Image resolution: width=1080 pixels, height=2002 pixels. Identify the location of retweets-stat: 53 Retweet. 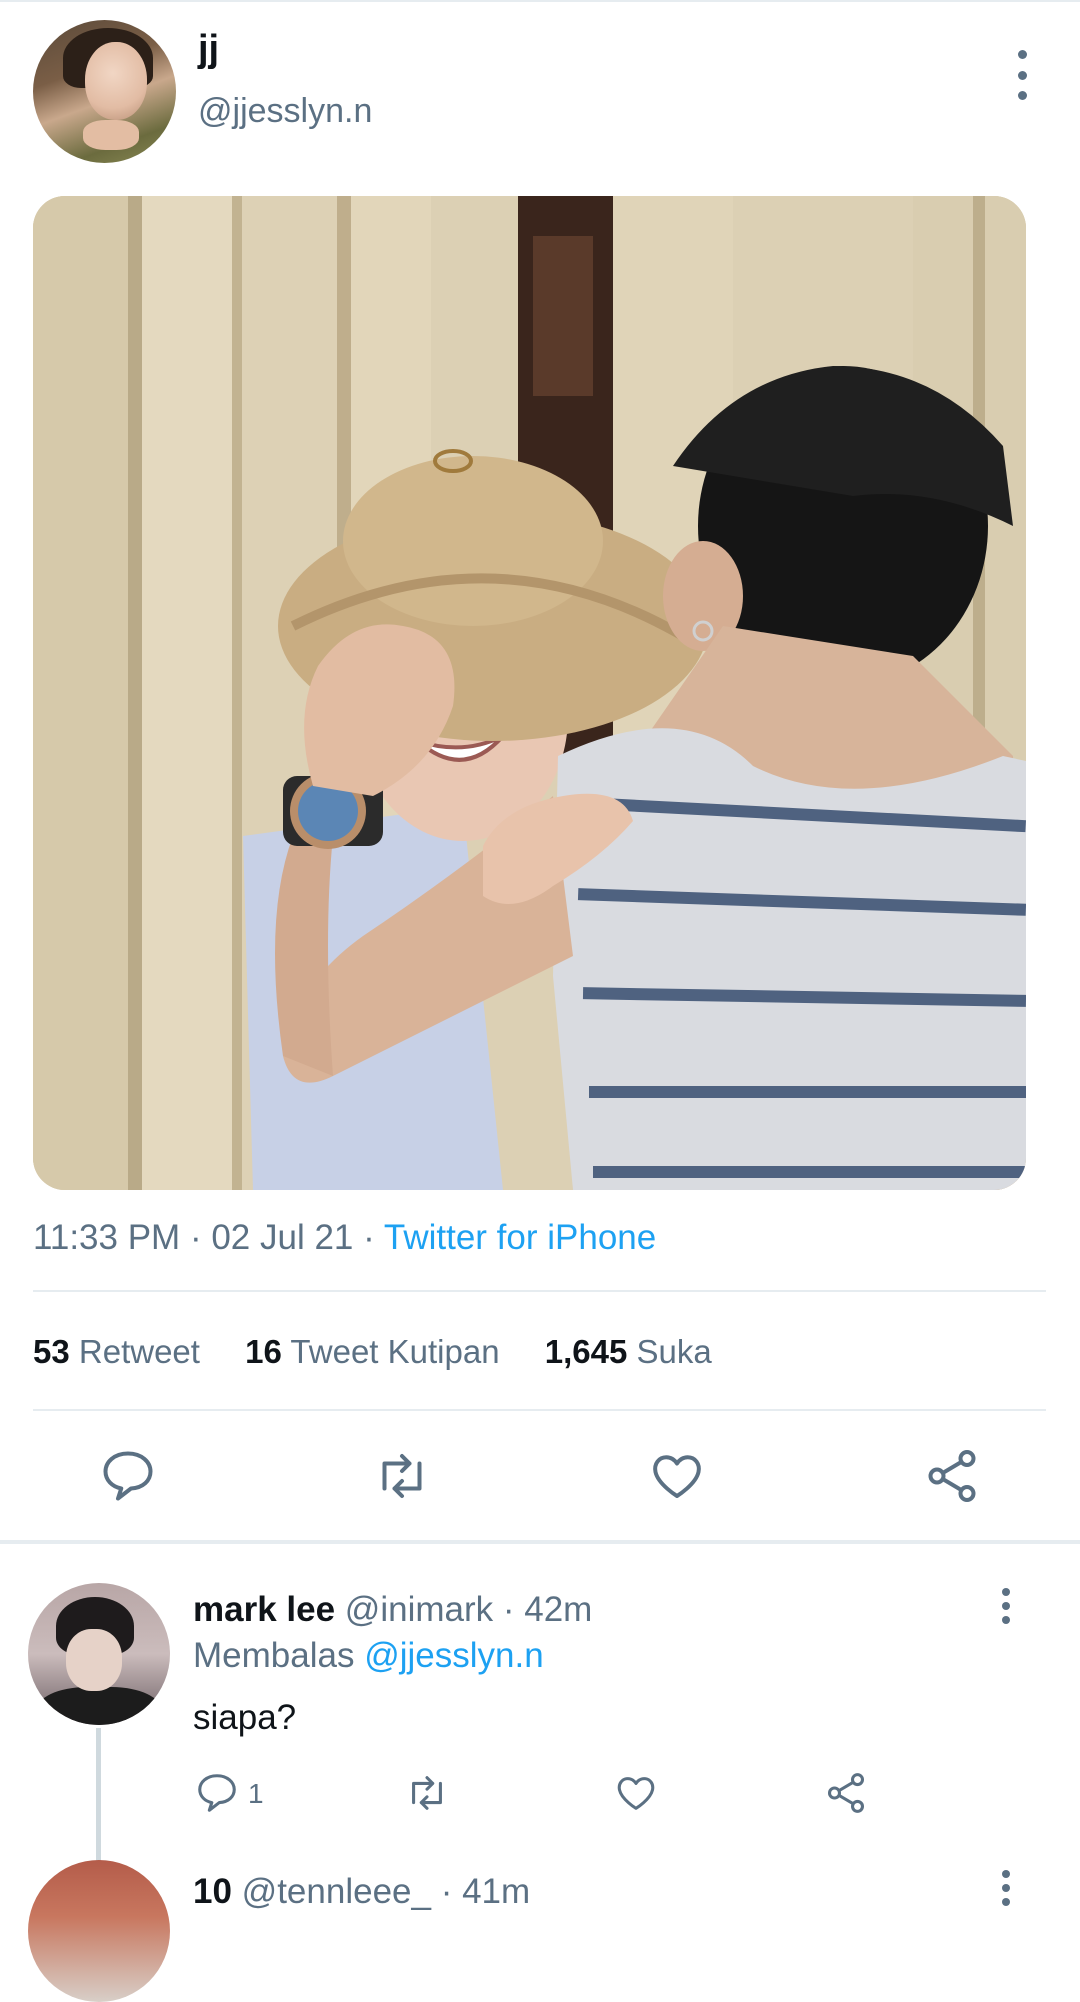
(116, 1351).